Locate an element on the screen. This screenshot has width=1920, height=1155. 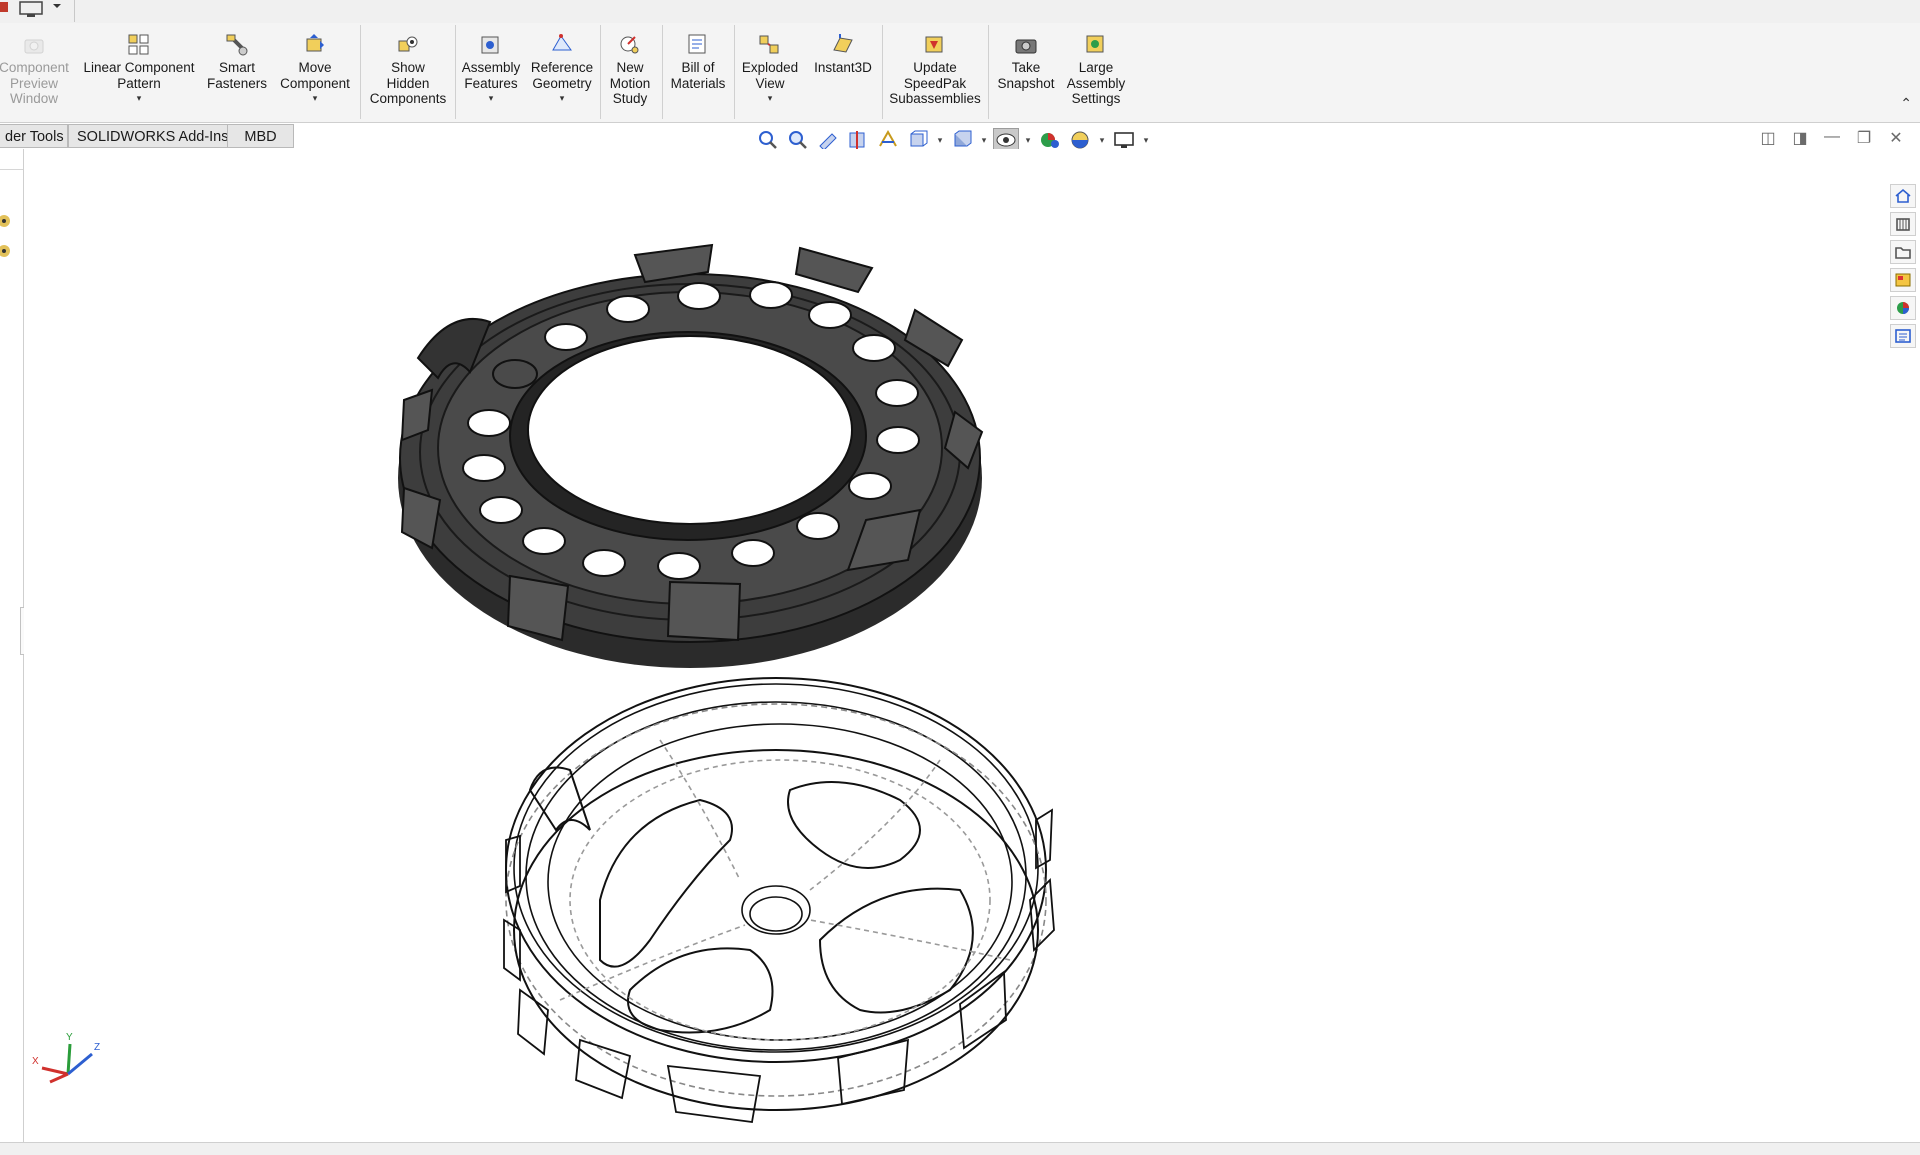
ribbon-button-label: View is located at coordinates (770, 83).